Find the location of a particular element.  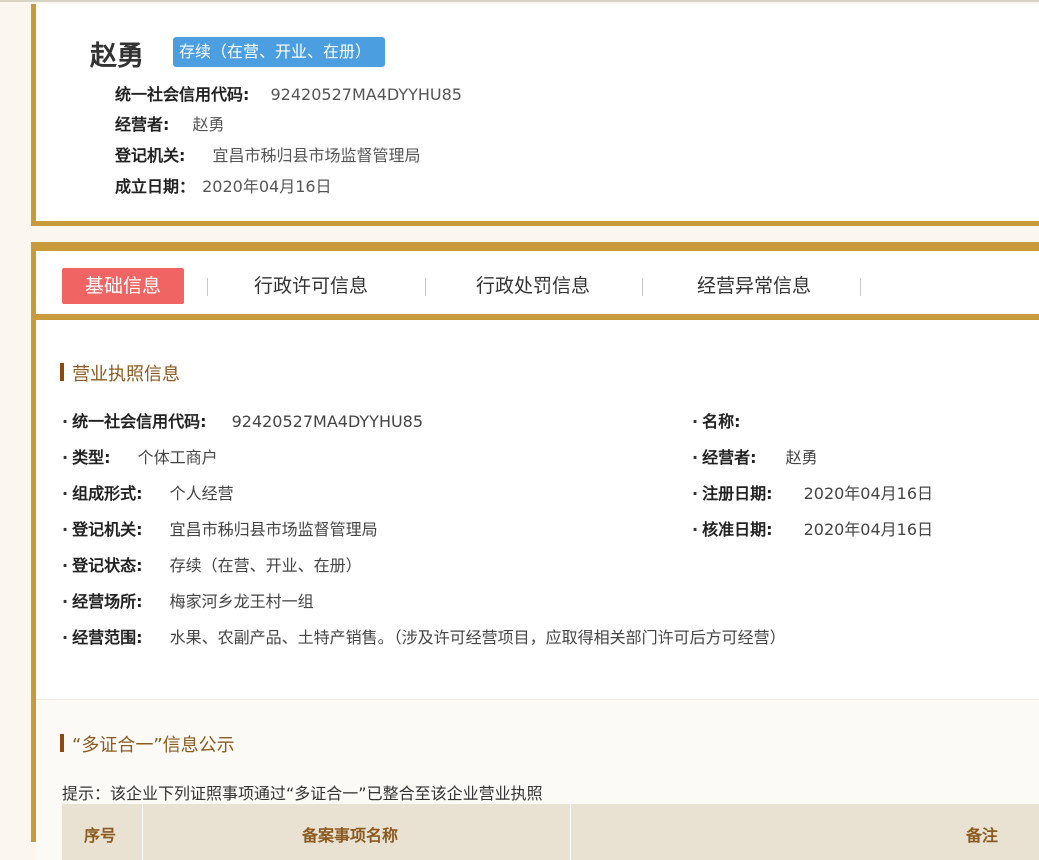

field-registration-status: · 登记状态: 存续（在营、开业、在册） is located at coordinates (212, 565).